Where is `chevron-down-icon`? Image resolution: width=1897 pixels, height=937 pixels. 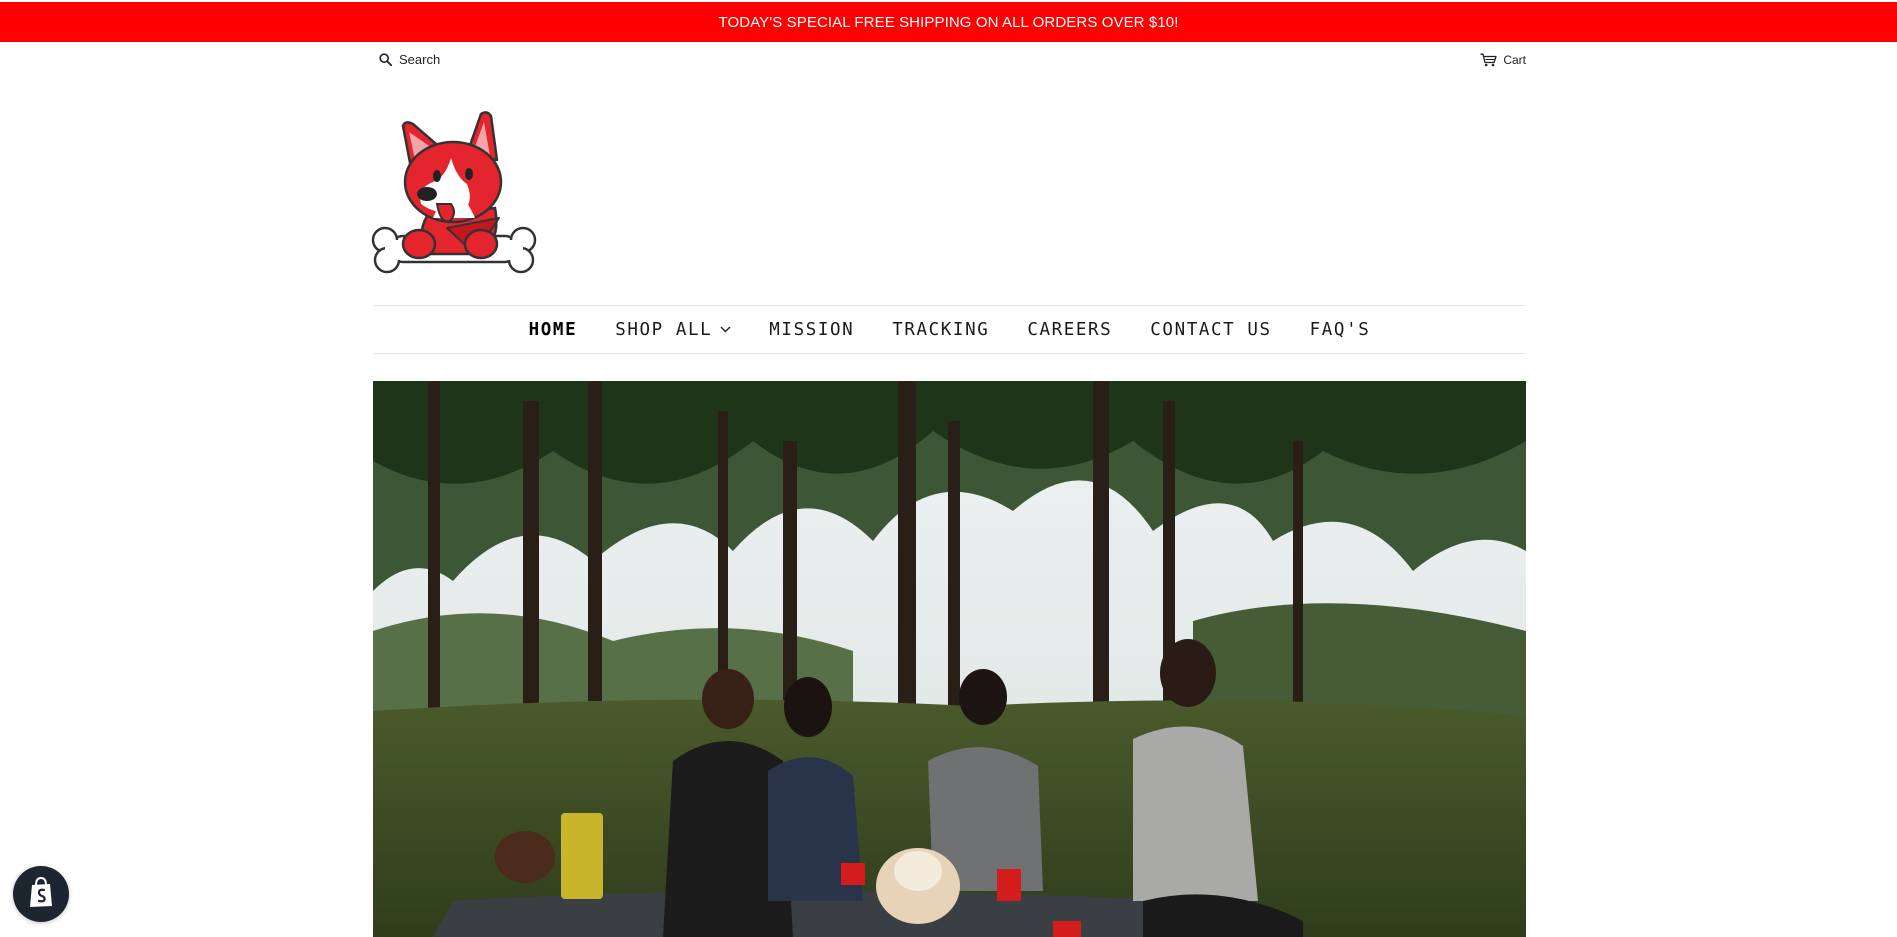 chevron-down-icon is located at coordinates (725, 329).